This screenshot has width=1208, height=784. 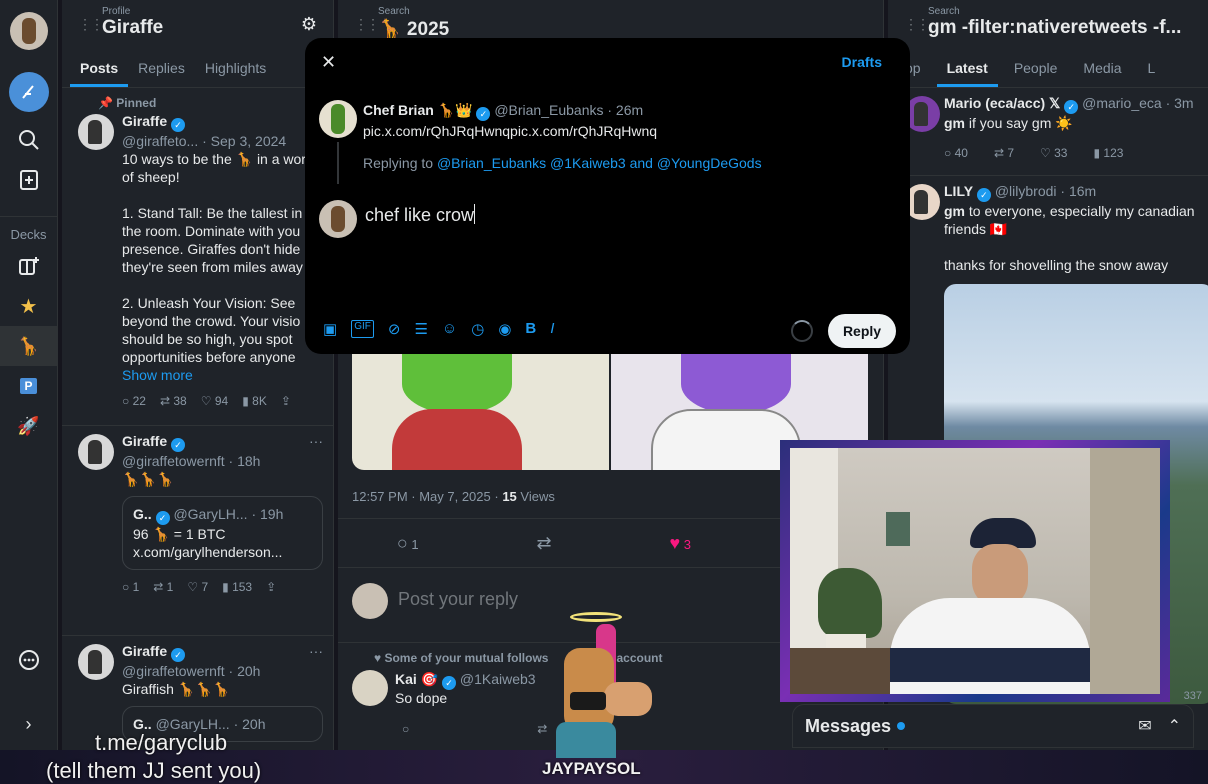 I want to click on media-icon: ▣, so click(x=330, y=329).